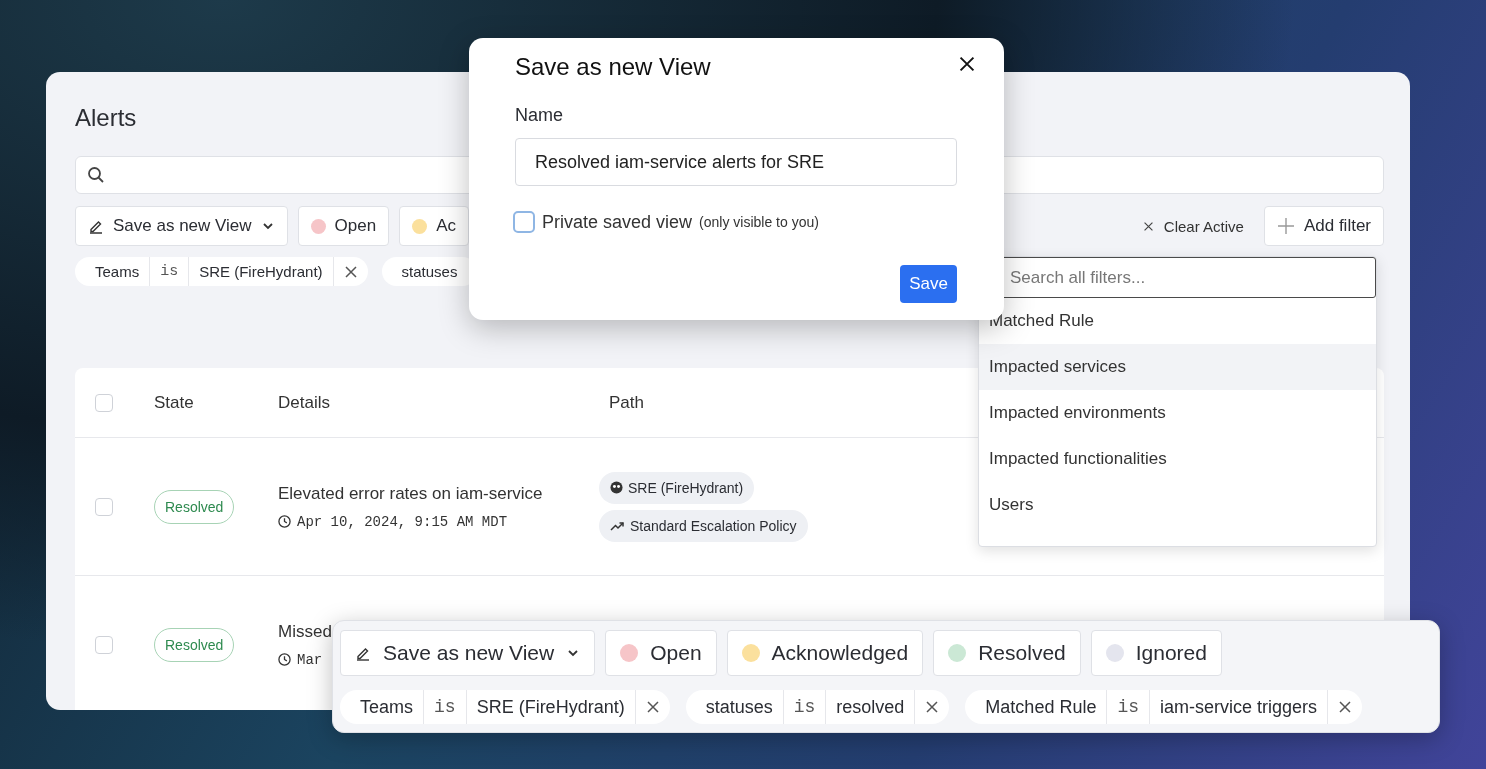  Describe the element at coordinates (871, 707) in the screenshot. I see `filter-value: resolved` at that location.